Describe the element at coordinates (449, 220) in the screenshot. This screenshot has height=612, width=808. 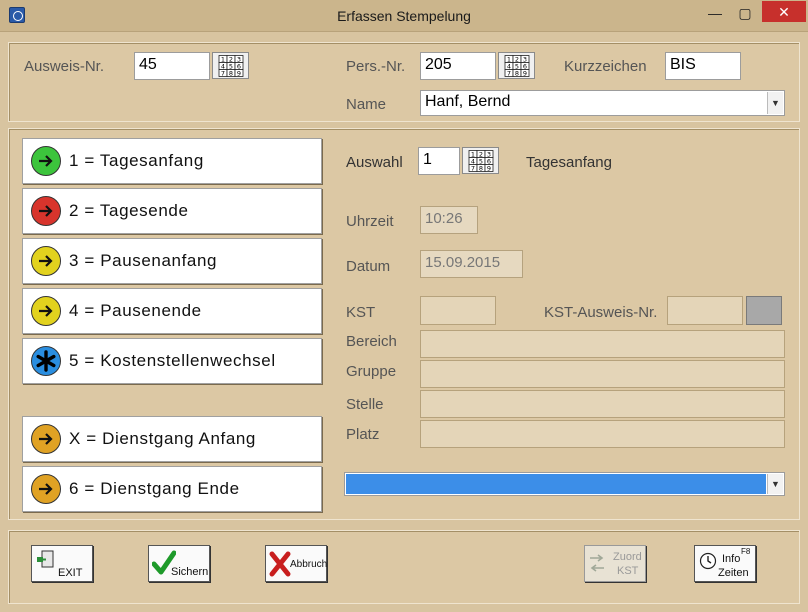
I see `uhrzeit-field: 10:26` at that location.